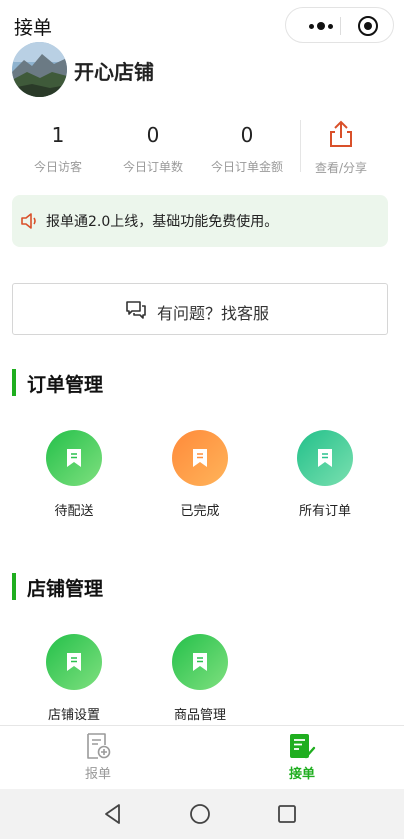 Image resolution: width=404 pixels, height=839 pixels. Describe the element at coordinates (58, 148) in the screenshot. I see `stat-visitors: 1 今日访客` at that location.